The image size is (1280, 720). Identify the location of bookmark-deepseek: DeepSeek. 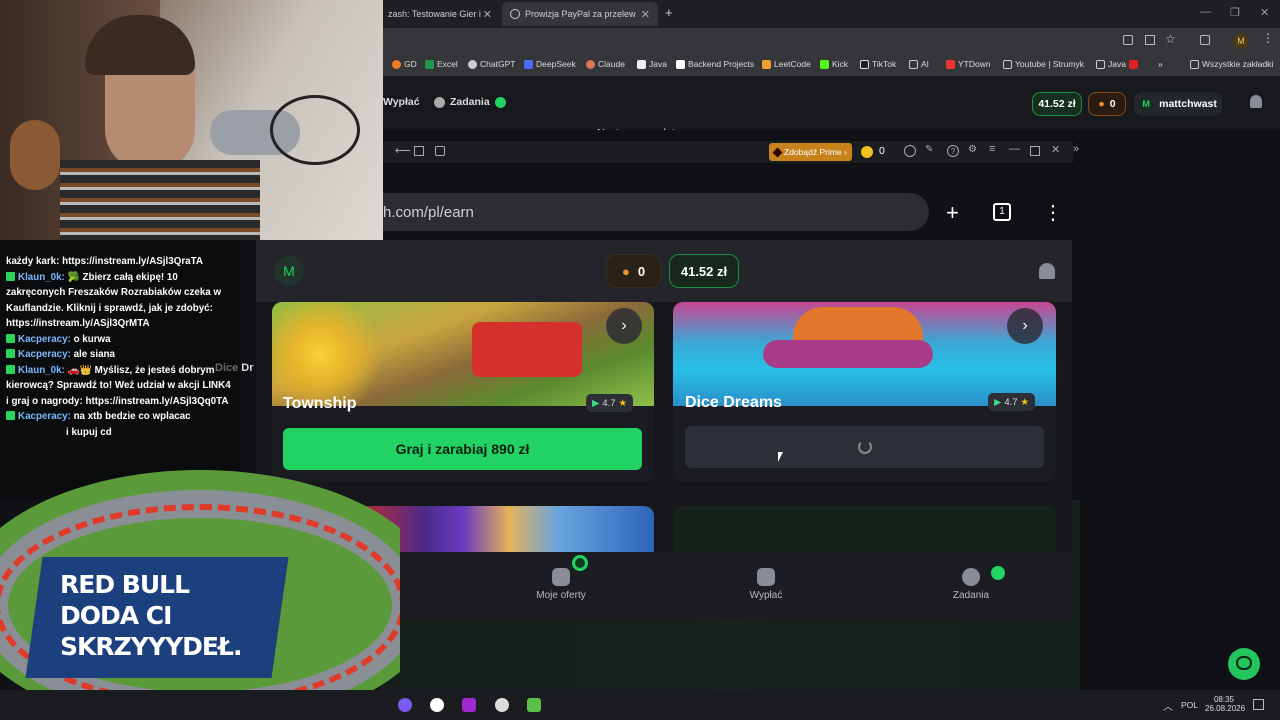
(550, 64).